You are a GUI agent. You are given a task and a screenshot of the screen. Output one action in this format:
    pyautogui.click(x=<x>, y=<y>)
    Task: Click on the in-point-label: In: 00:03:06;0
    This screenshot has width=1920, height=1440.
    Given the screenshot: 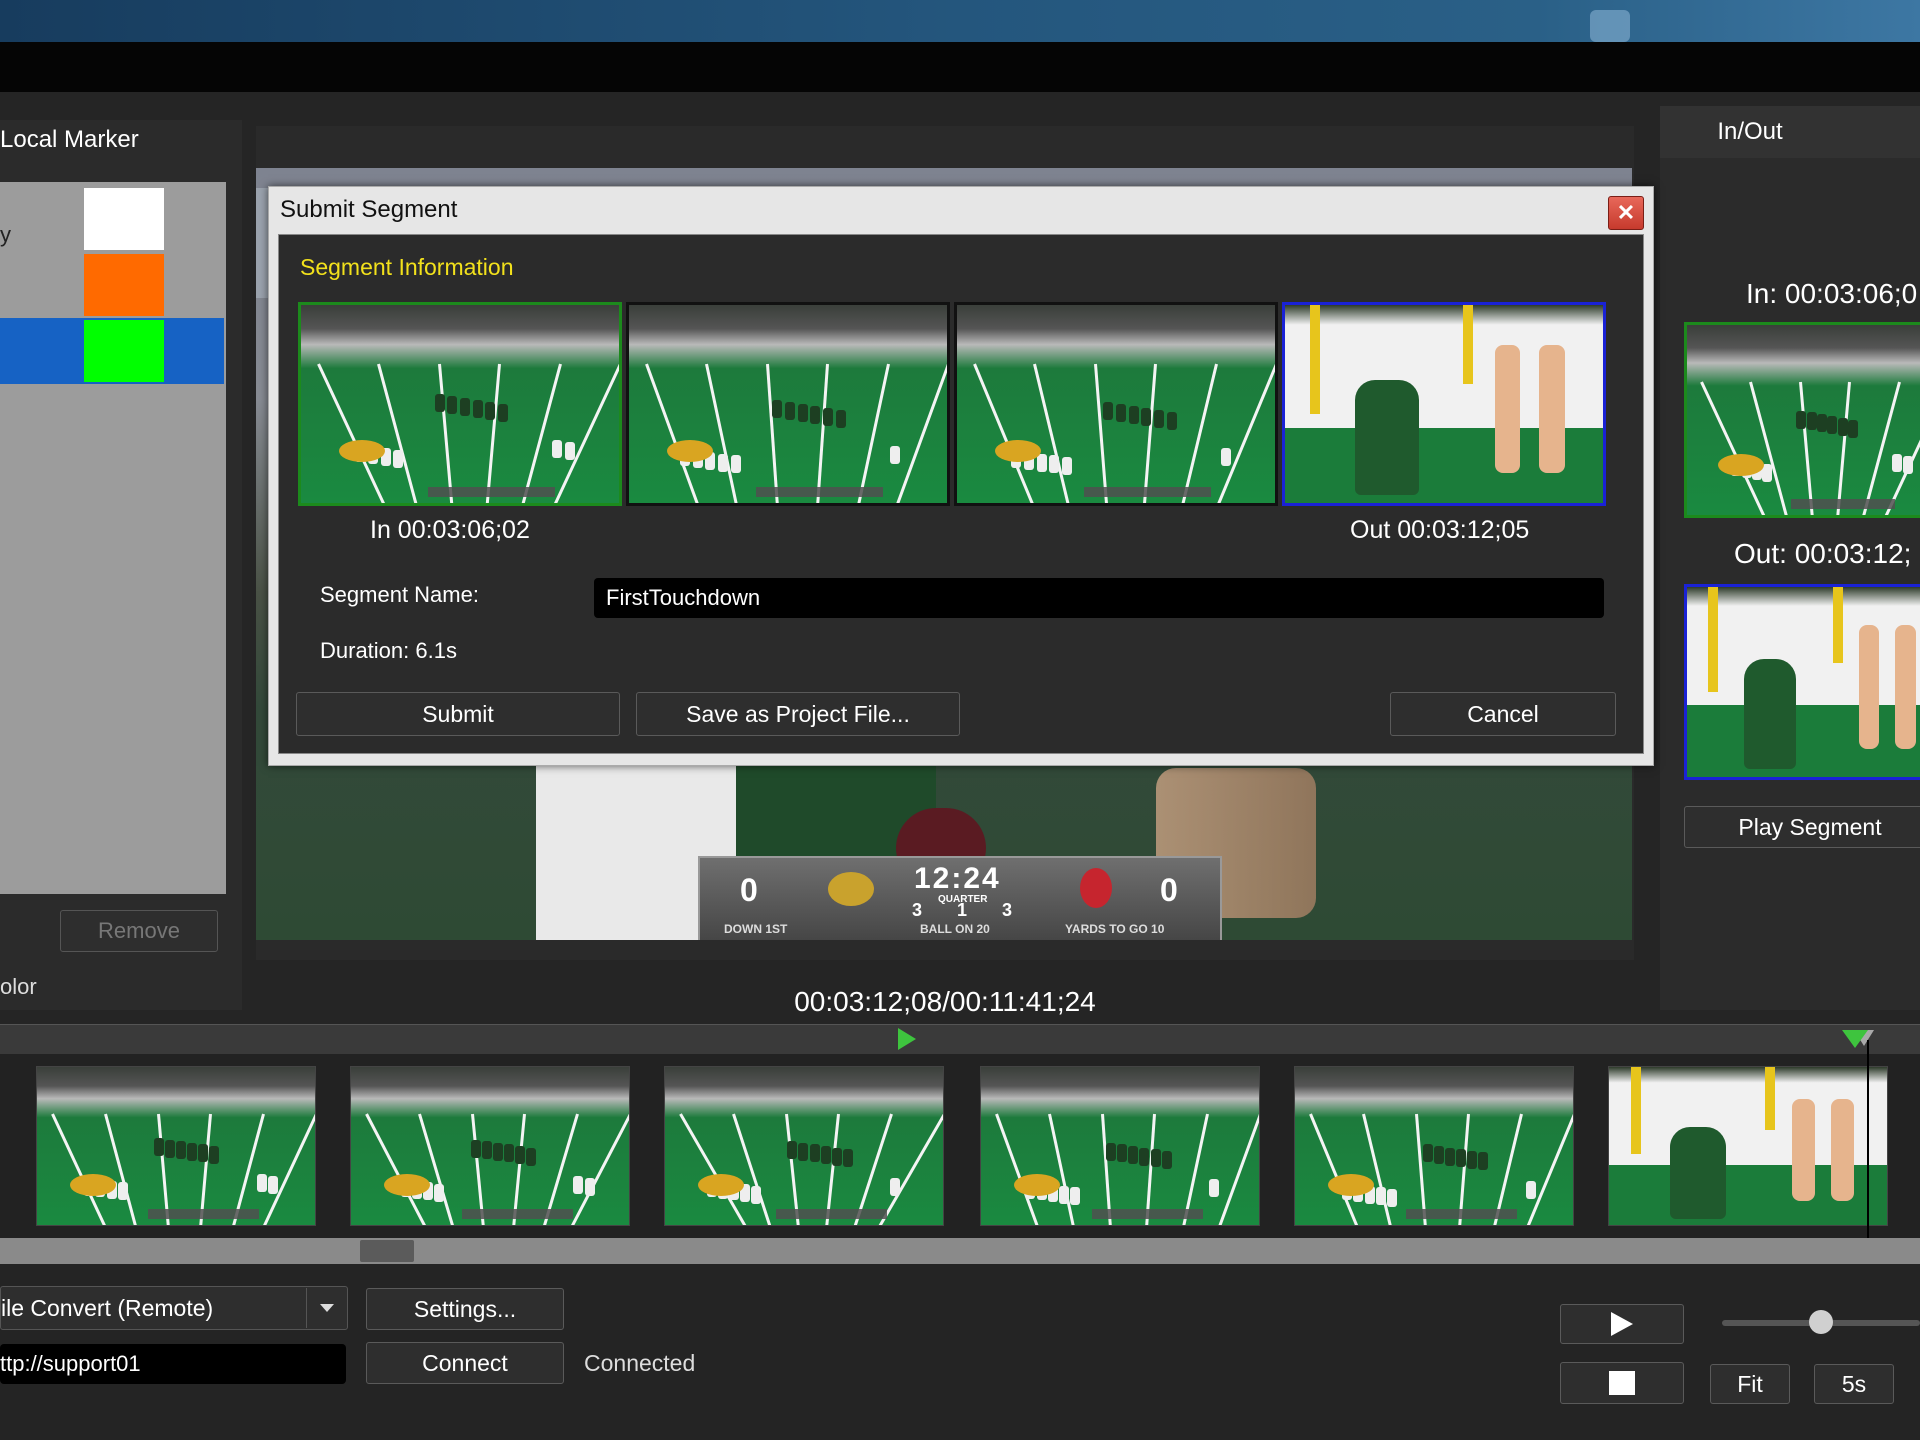 What is the action you would take?
    pyautogui.click(x=1832, y=293)
    